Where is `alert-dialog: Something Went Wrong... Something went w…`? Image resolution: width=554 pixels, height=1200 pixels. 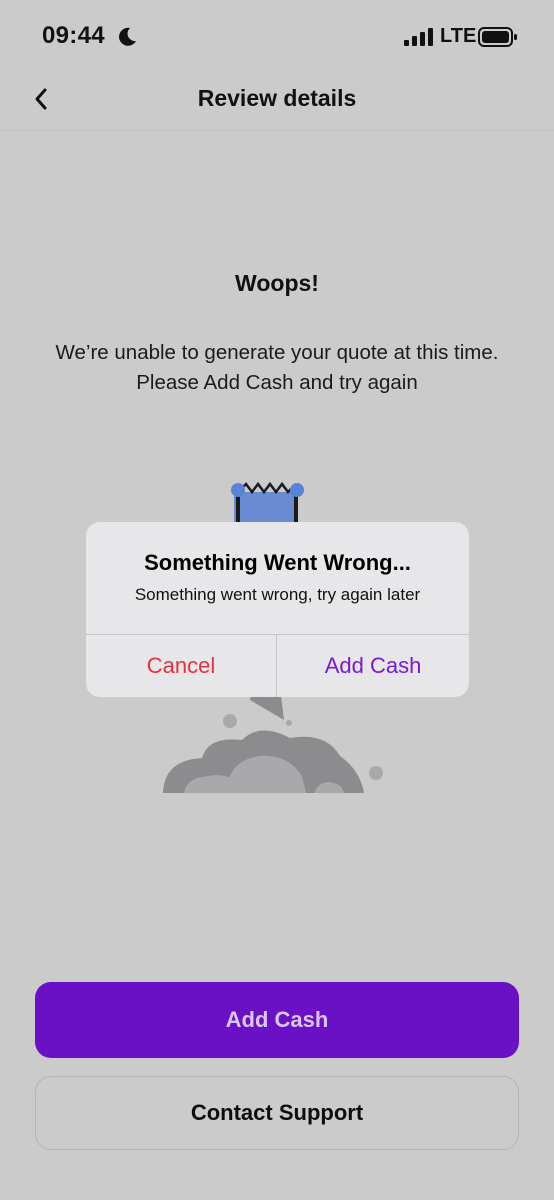
alert-dialog: Something Went Wrong... Something went w… is located at coordinates (277, 609).